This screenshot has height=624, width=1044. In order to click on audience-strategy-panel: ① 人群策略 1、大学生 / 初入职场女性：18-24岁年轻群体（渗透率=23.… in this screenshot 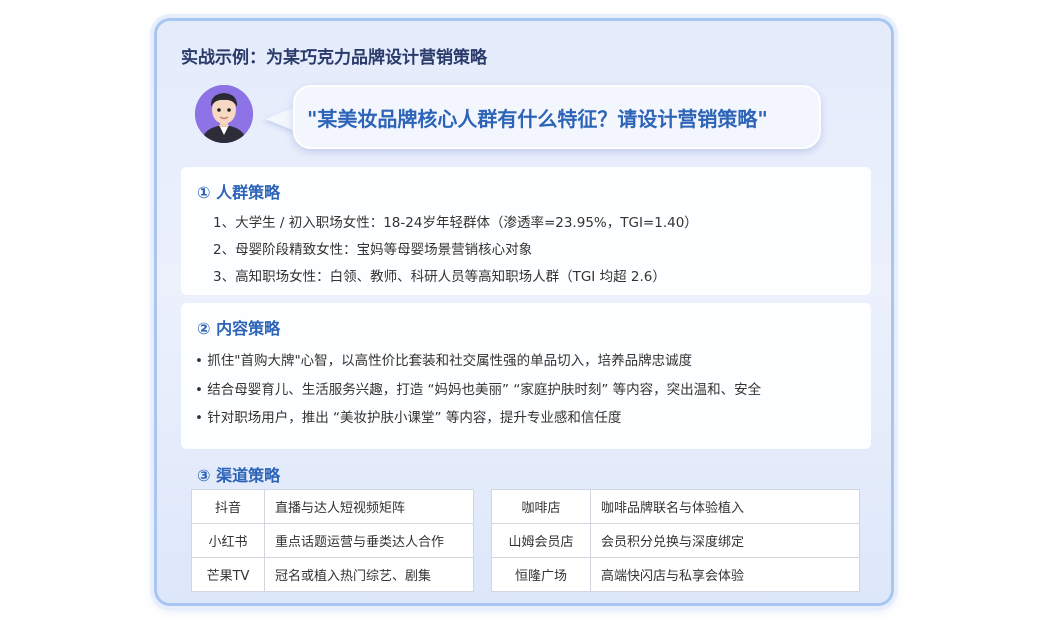, I will do `click(526, 231)`.